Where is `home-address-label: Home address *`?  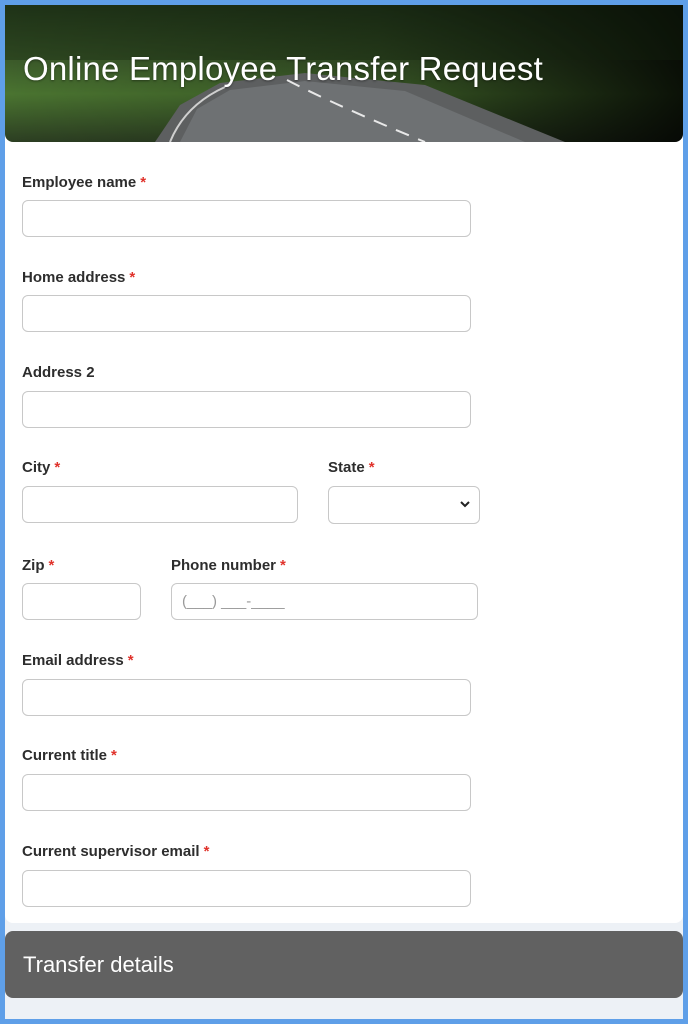 home-address-label: Home address * is located at coordinates (78, 277).